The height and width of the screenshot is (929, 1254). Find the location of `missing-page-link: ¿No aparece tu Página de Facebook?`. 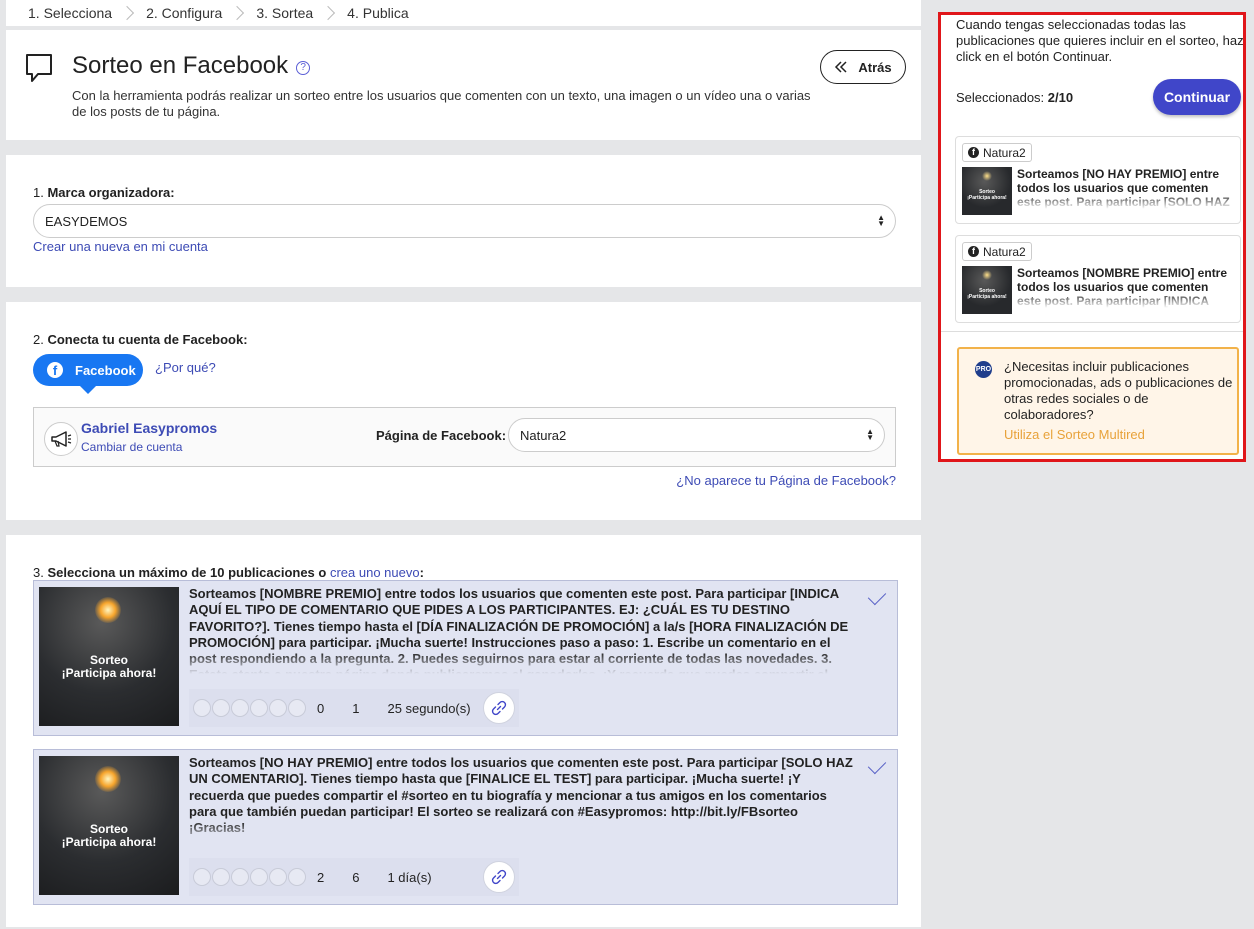

missing-page-link: ¿No aparece tu Página de Facebook? is located at coordinates (786, 480).